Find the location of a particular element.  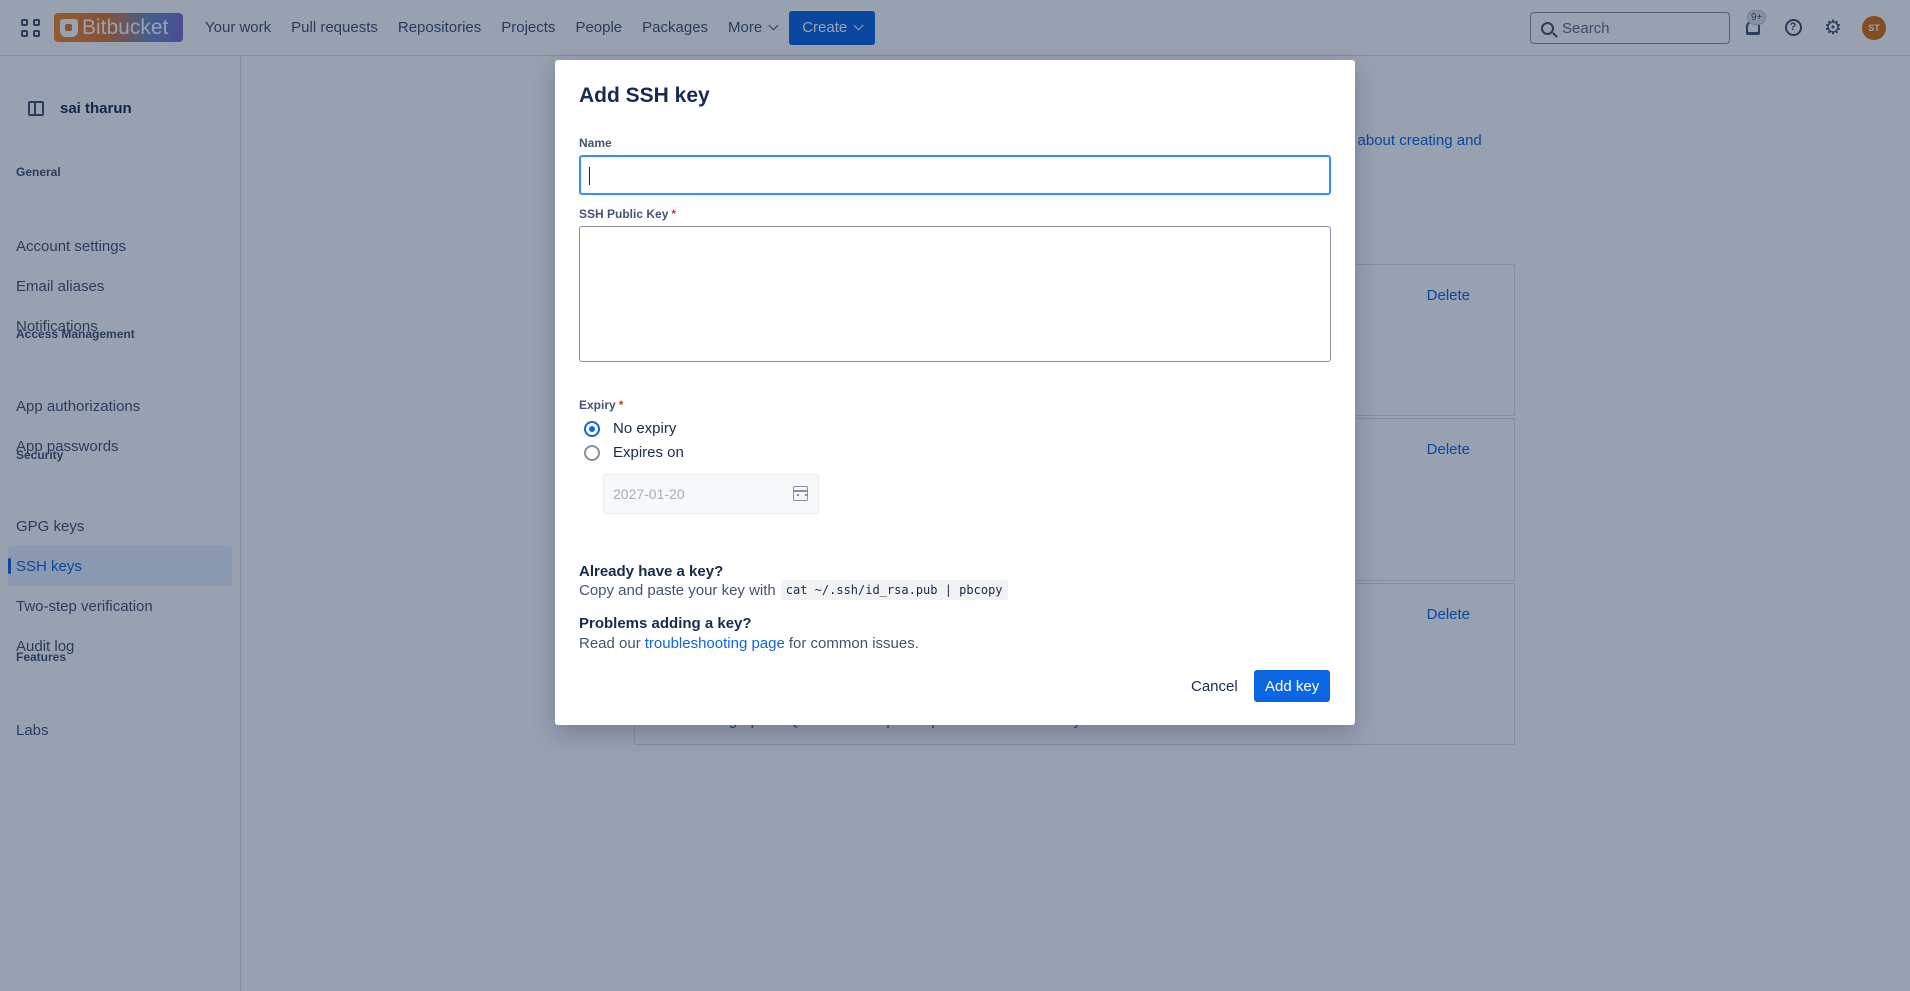

expiry-date-placeholder: 2027-01-20 is located at coordinates (649, 494).